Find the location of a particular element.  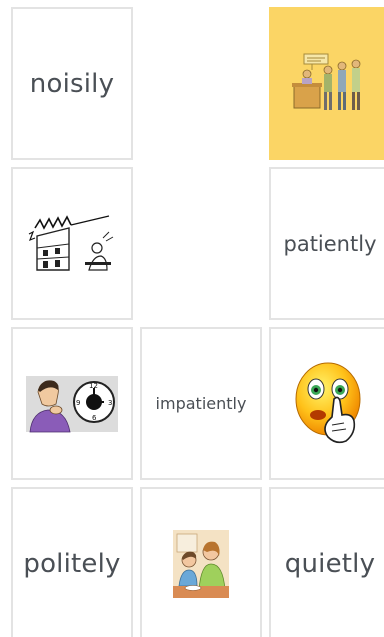

card-word-label: noisily is located at coordinates (72, 83).